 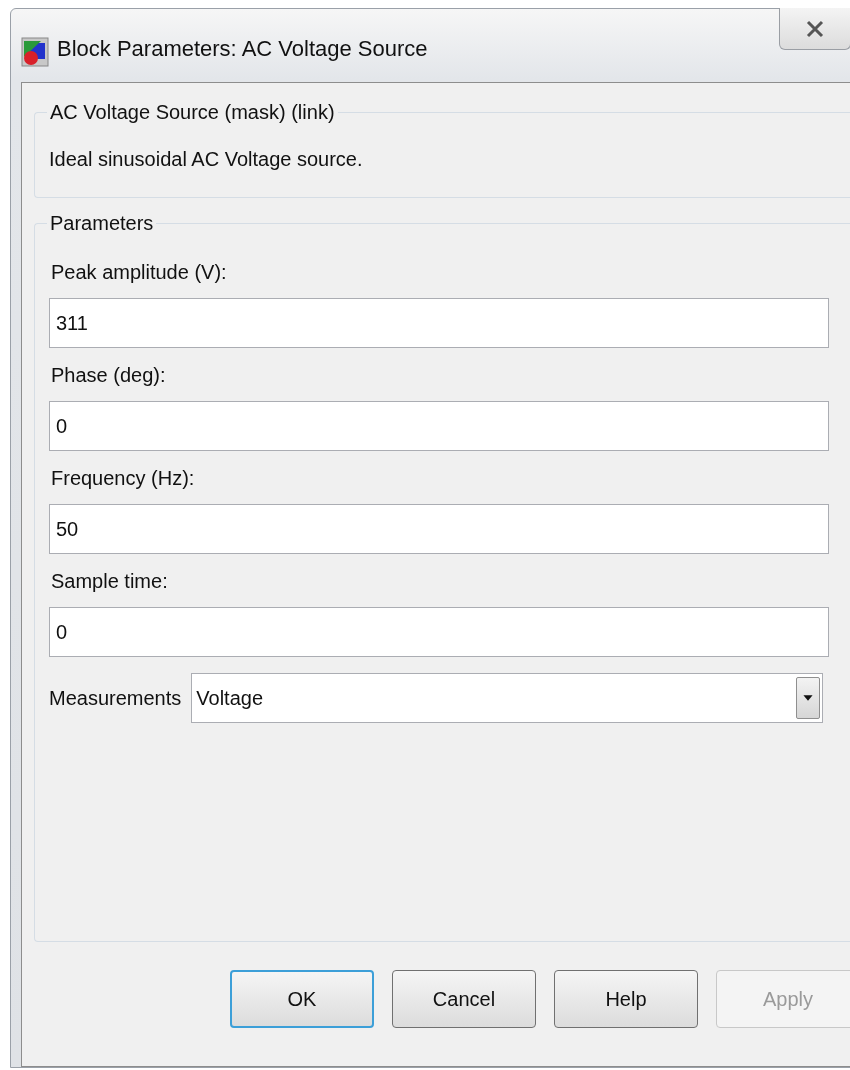 What do you see at coordinates (464, 999) in the screenshot?
I see `dialog-button: Cancel` at bounding box center [464, 999].